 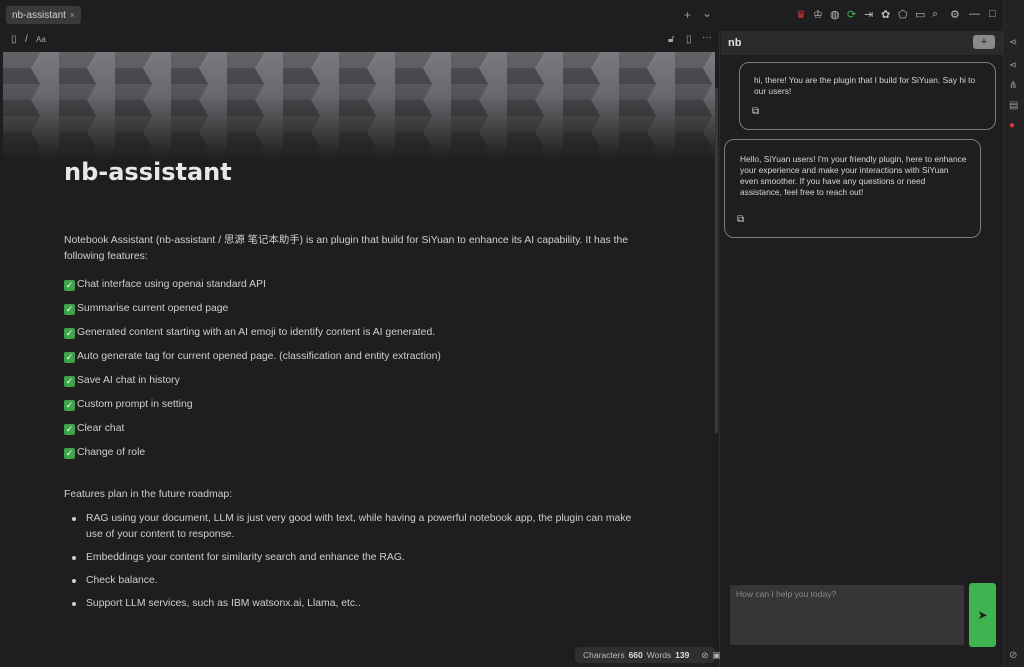 I want to click on search-icon: ⌕, so click(x=935, y=14).